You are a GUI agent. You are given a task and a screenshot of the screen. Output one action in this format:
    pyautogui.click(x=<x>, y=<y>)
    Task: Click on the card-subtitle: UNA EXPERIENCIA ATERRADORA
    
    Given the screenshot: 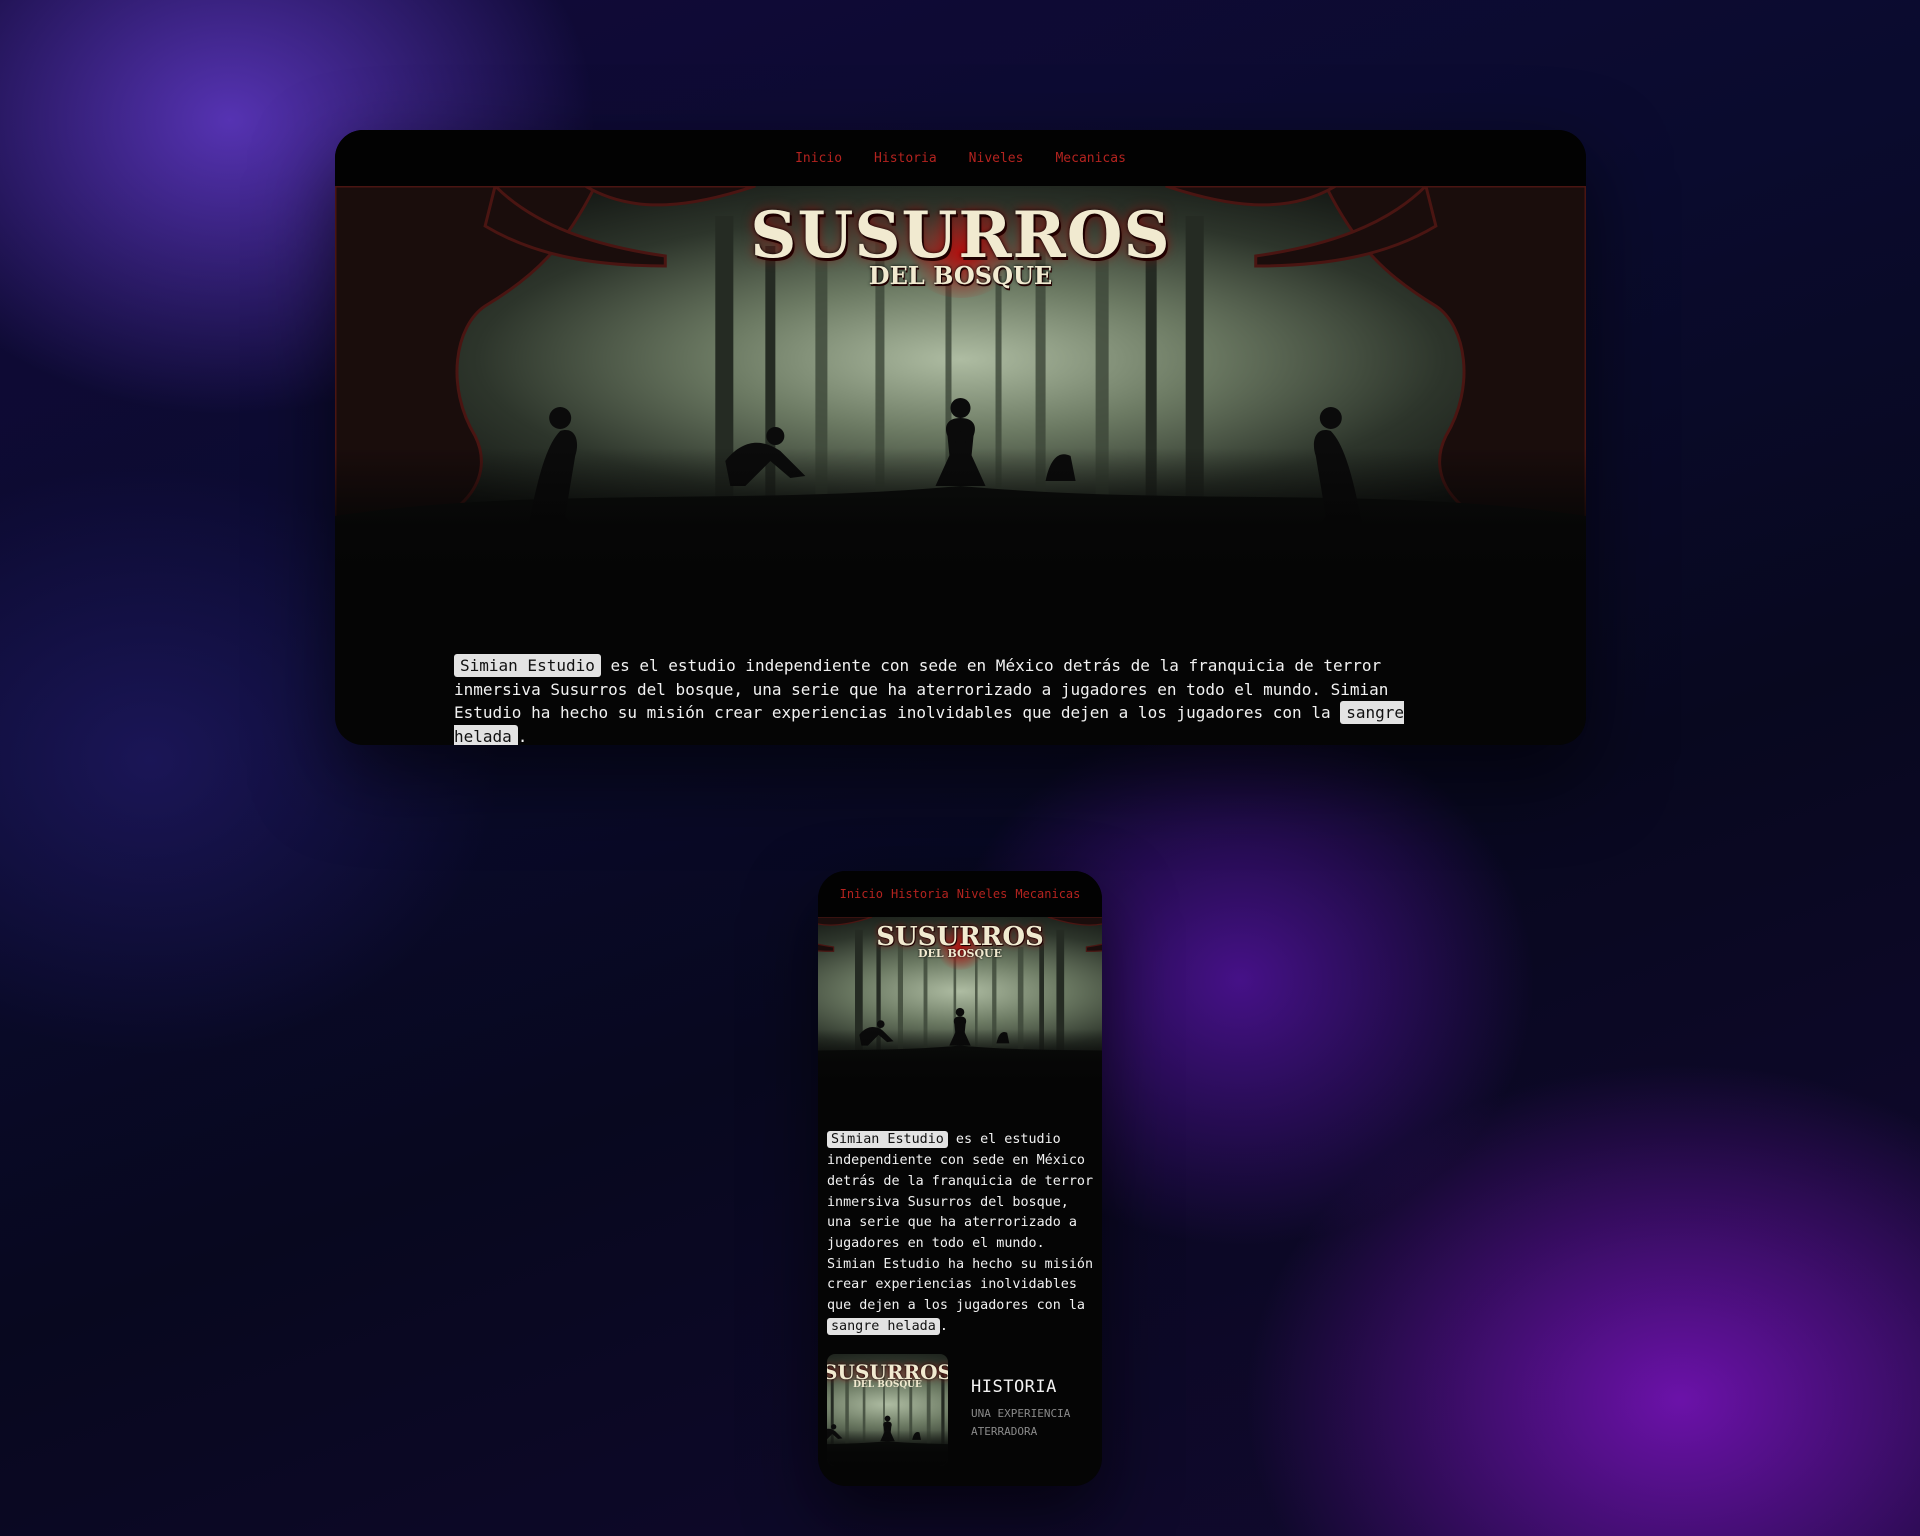 What is the action you would take?
    pyautogui.click(x=1021, y=1422)
    